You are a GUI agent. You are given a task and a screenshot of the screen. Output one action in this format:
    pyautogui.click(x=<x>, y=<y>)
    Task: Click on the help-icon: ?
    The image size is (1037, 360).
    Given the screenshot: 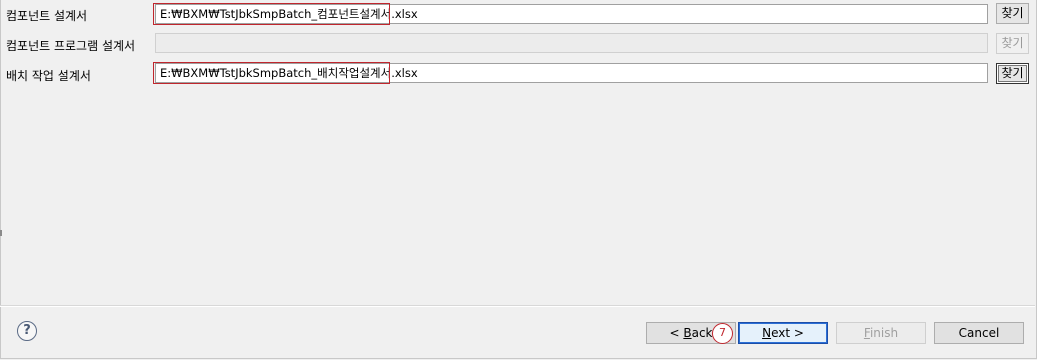 What is the action you would take?
    pyautogui.click(x=27, y=331)
    